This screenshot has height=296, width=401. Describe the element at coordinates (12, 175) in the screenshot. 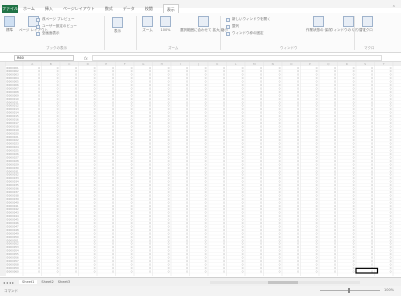

I see `row-id-cell: ID000032` at that location.